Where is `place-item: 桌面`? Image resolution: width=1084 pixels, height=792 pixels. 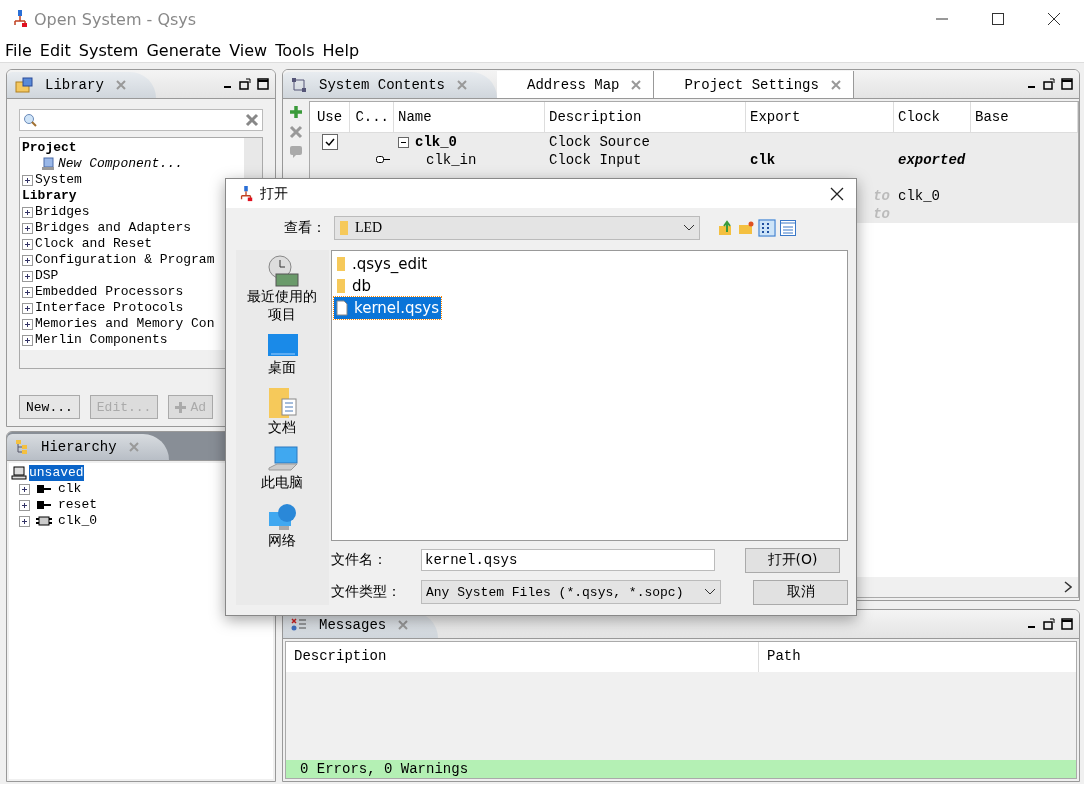 place-item: 桌面 is located at coordinates (282, 355).